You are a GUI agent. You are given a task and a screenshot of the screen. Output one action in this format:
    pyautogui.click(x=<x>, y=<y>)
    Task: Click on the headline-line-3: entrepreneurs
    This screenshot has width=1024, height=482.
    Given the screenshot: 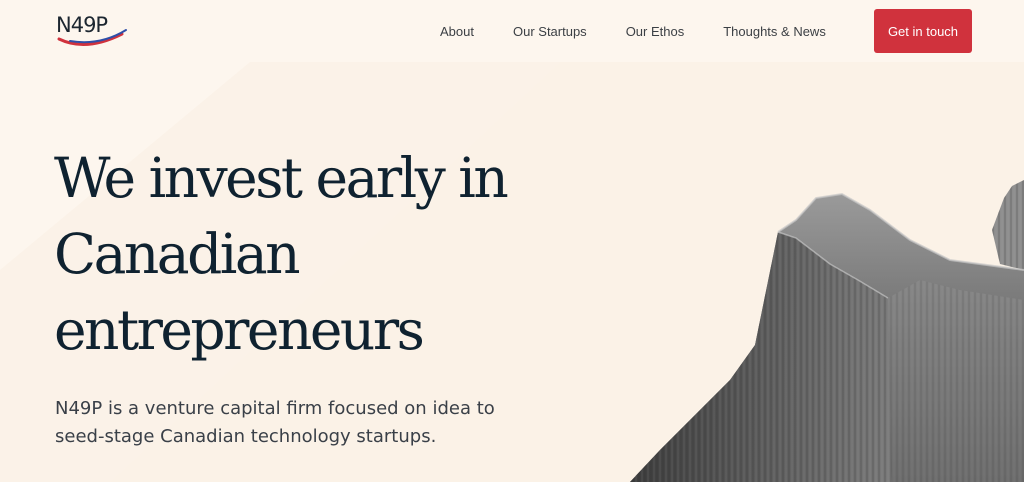 What is the action you would take?
    pyautogui.click(x=239, y=330)
    